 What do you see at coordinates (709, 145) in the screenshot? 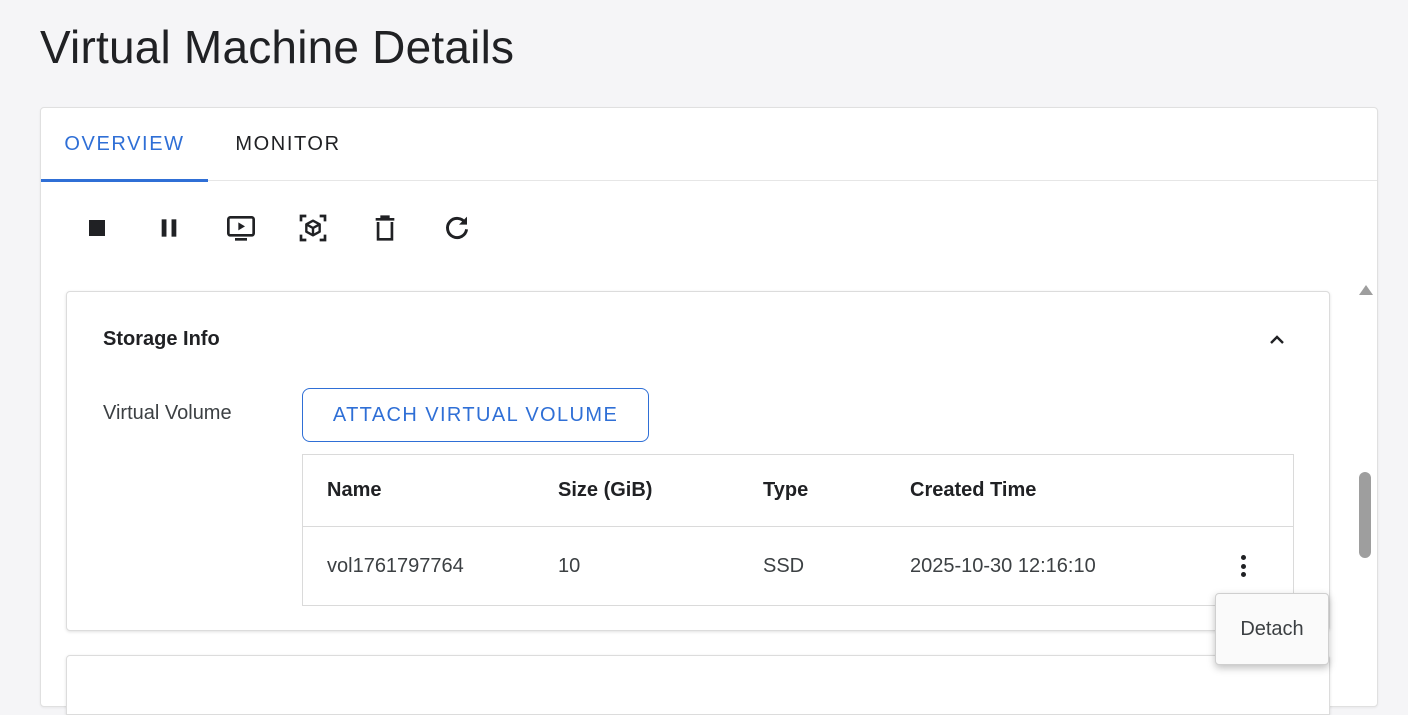
I see `tab-bar: OVERVIEW MONITOR` at bounding box center [709, 145].